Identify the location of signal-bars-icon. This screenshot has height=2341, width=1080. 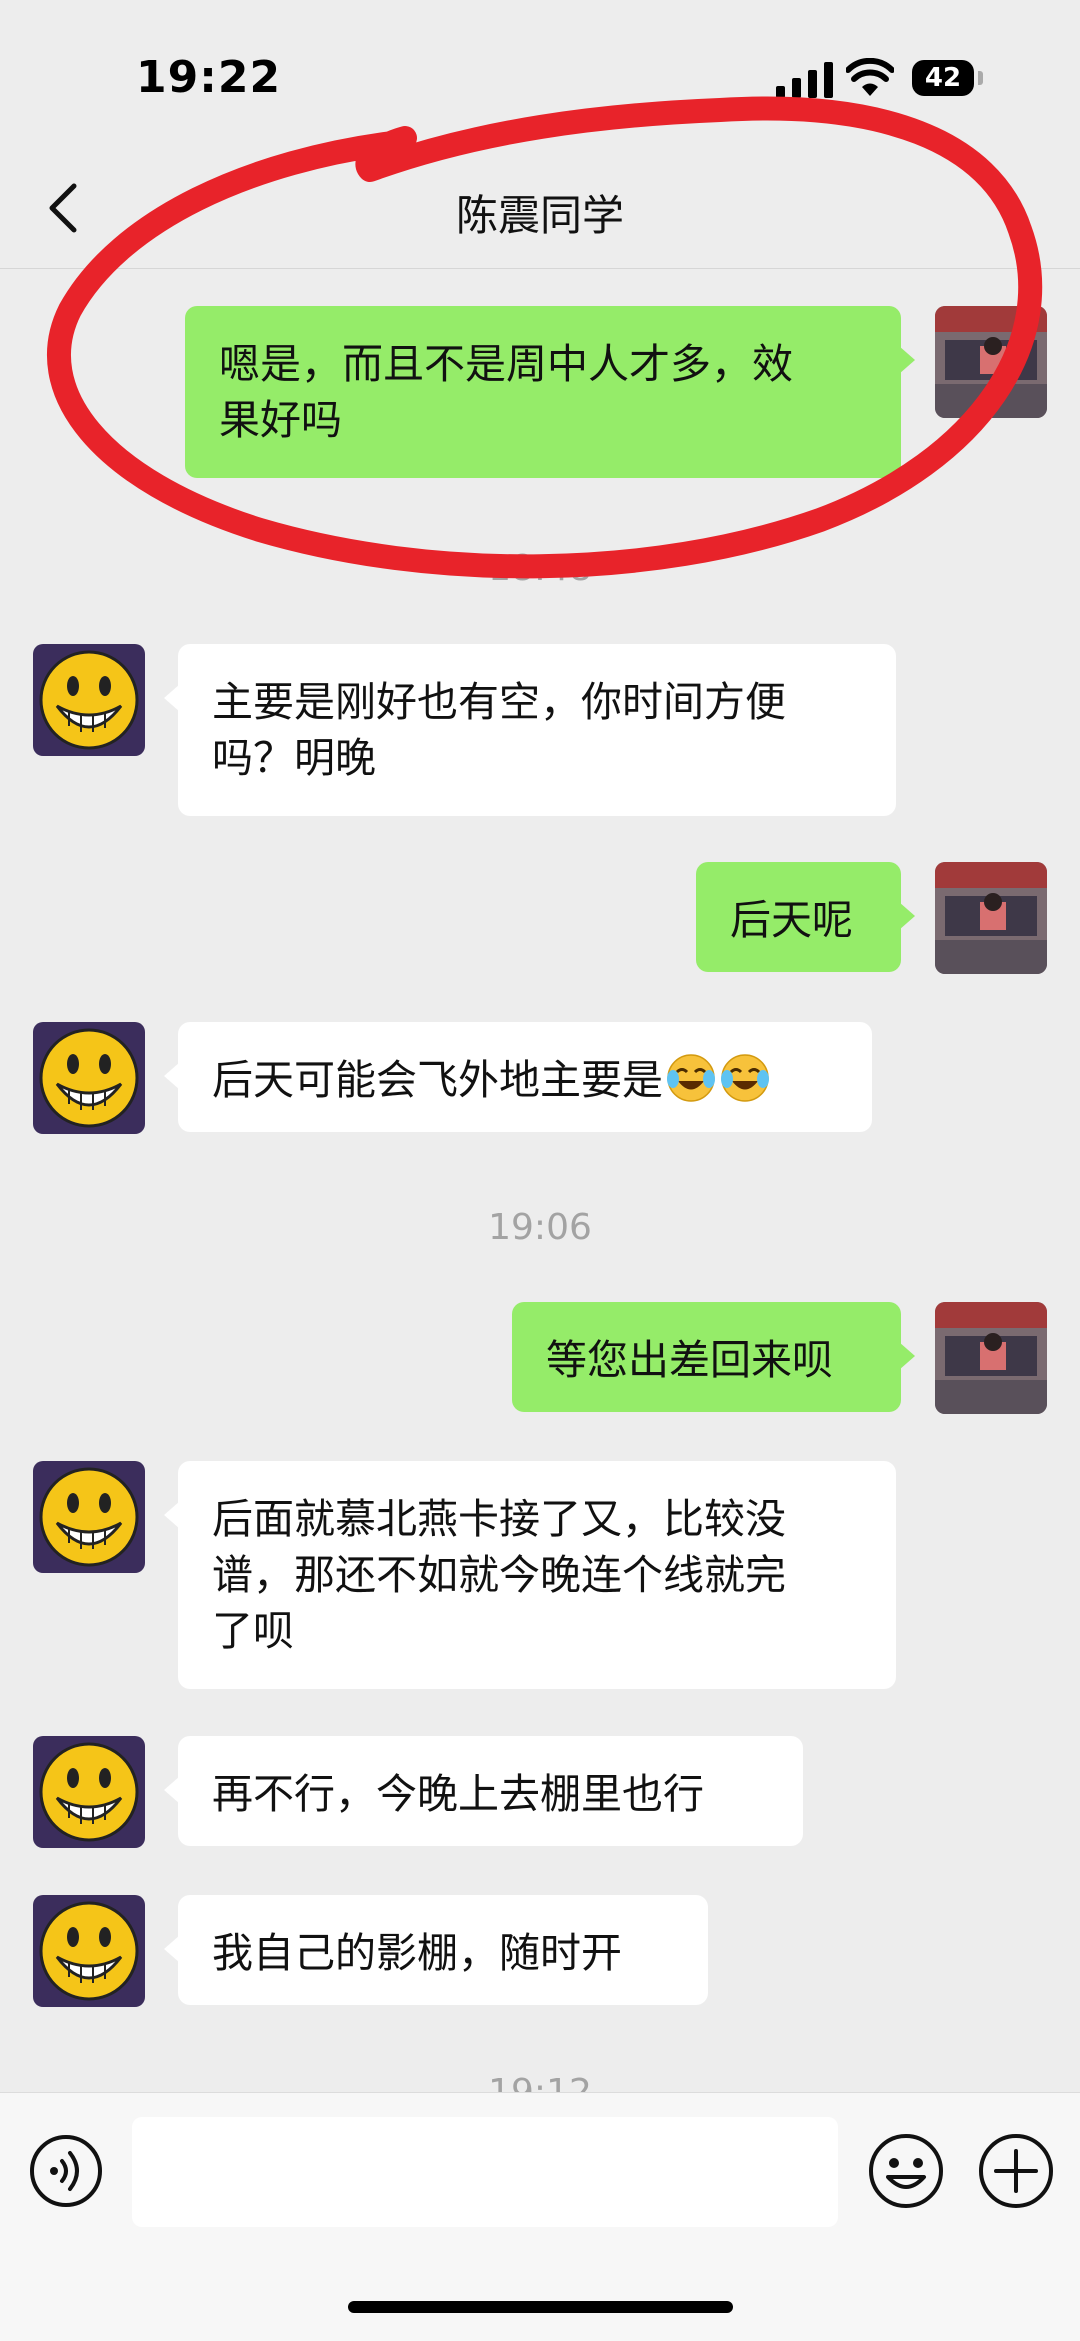
(804, 80).